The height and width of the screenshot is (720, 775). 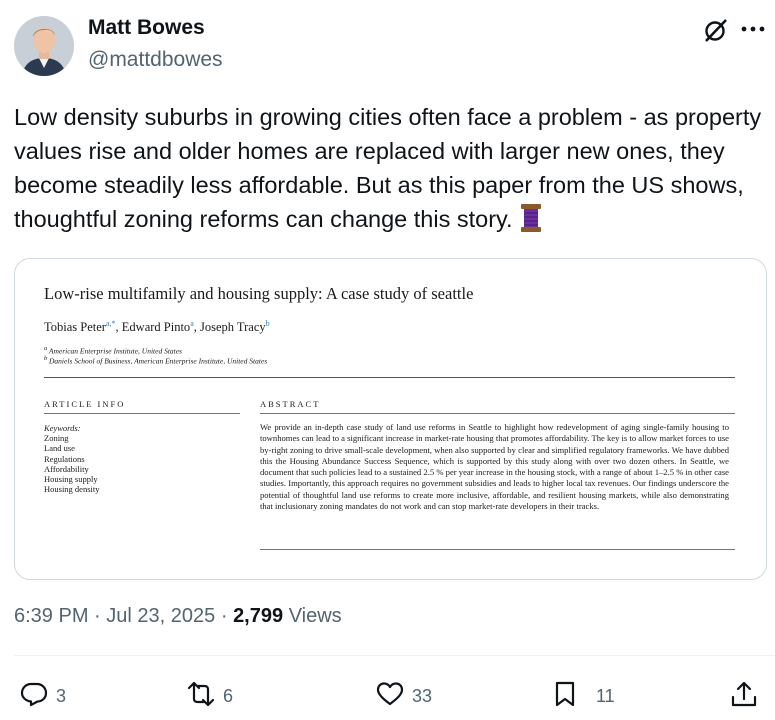 What do you see at coordinates (258, 616) in the screenshot?
I see `views-count: 2,799` at bounding box center [258, 616].